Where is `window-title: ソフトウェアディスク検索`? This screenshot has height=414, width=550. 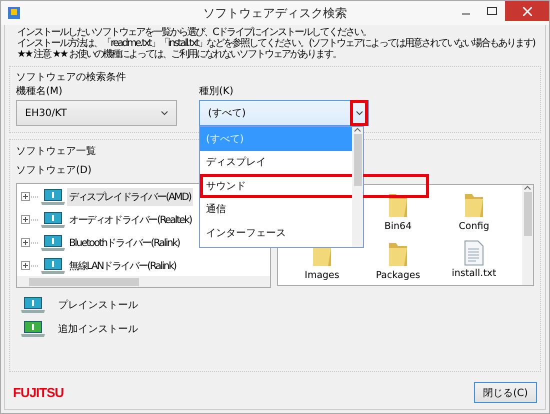 window-title: ソフトウェアディスク検索 is located at coordinates (275, 13).